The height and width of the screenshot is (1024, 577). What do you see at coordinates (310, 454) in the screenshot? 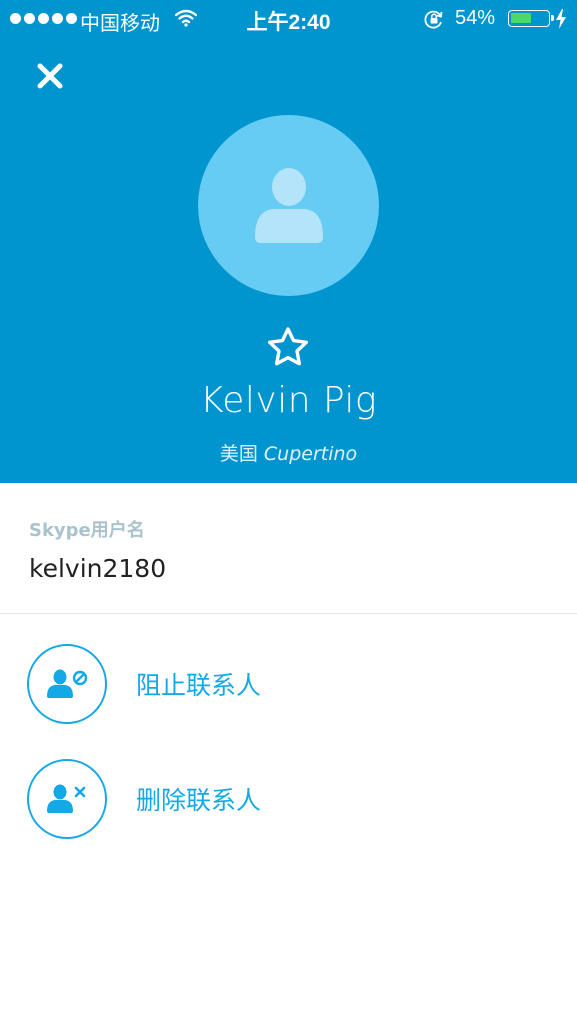
I see `contact-city: Cupertino` at bounding box center [310, 454].